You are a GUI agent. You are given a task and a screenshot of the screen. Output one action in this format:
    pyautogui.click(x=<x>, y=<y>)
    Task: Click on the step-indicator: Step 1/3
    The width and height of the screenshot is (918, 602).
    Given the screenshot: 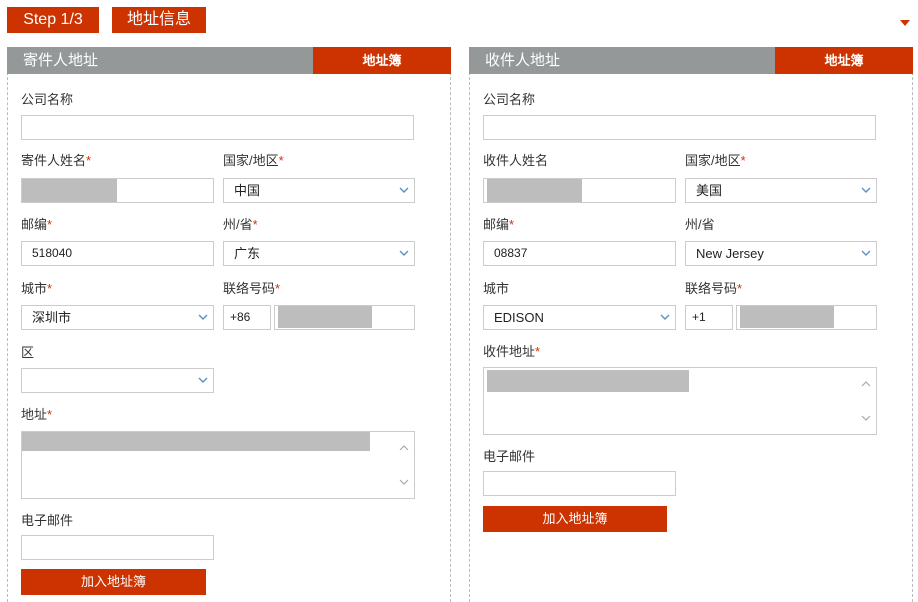 What is the action you would take?
    pyautogui.click(x=53, y=20)
    